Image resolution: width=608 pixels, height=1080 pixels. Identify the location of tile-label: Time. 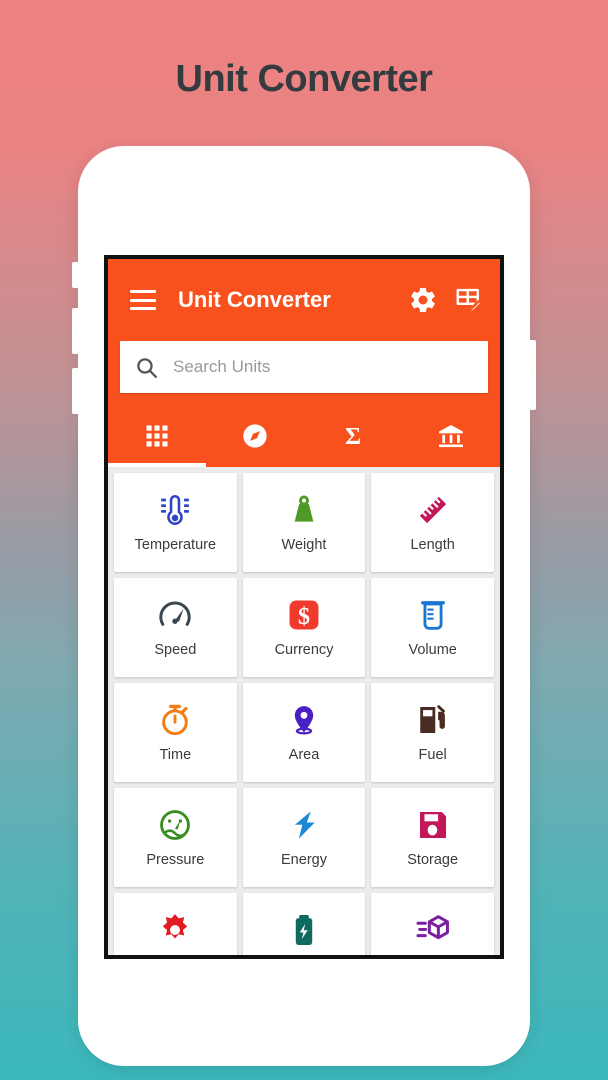
(175, 754).